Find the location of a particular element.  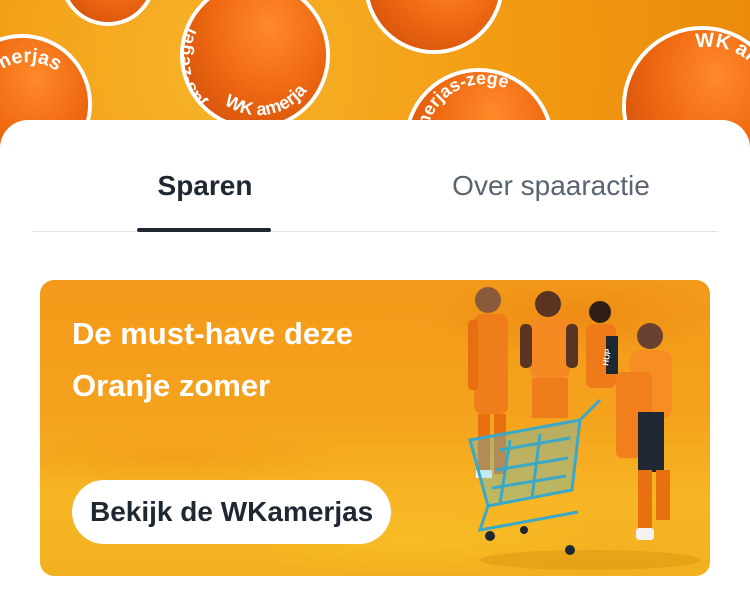

banner-title-line-2: Oranje zomer is located at coordinates (171, 385).